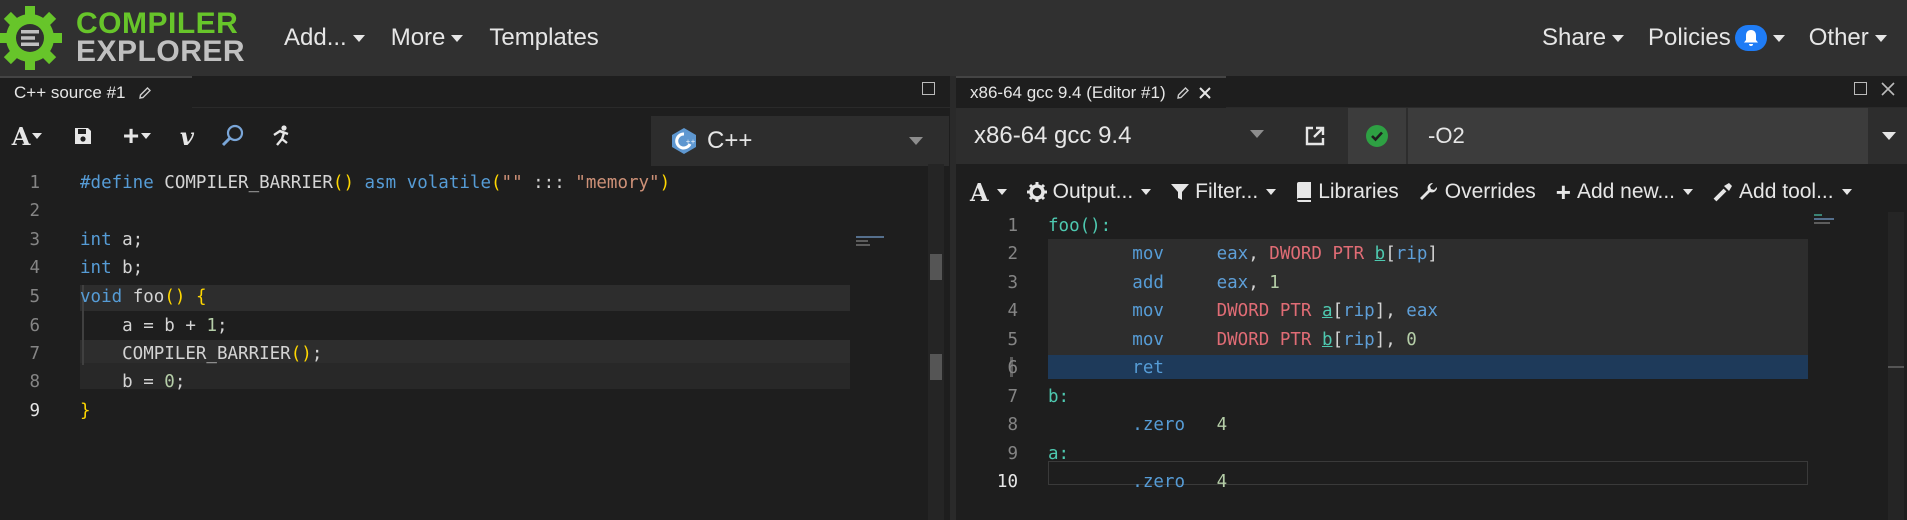  I want to click on line-number: 1, so click(34, 183).